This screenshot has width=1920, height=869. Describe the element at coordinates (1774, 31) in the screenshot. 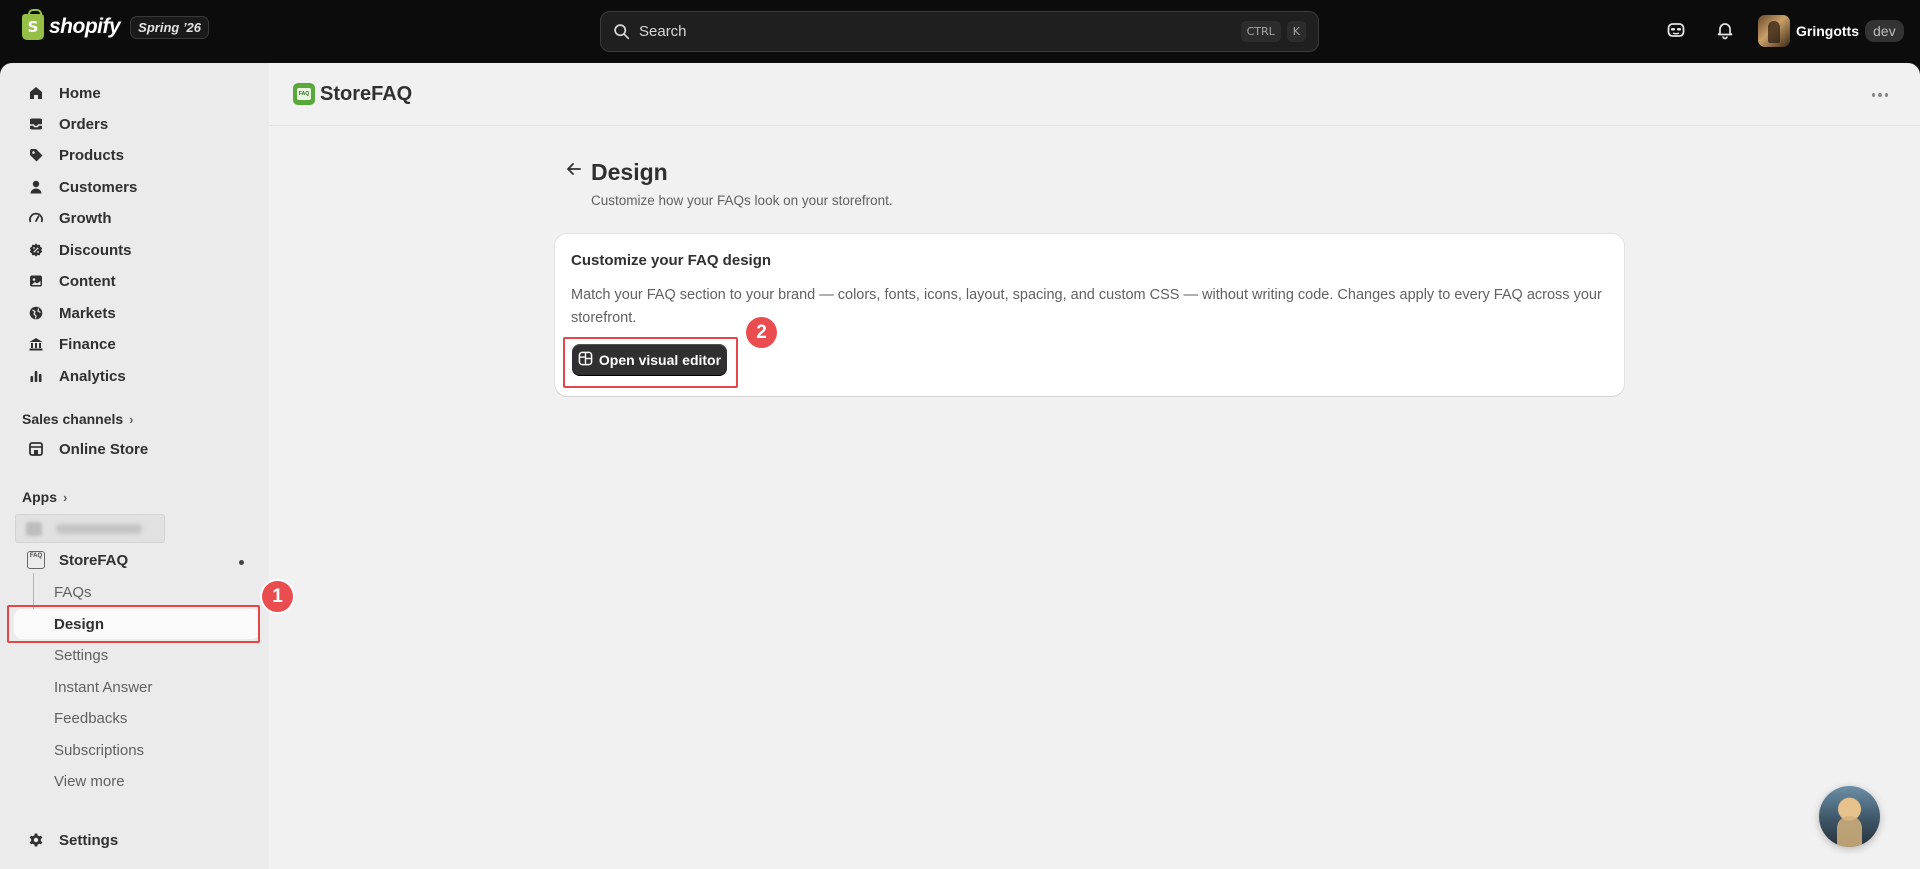

I see `store-avatar` at that location.